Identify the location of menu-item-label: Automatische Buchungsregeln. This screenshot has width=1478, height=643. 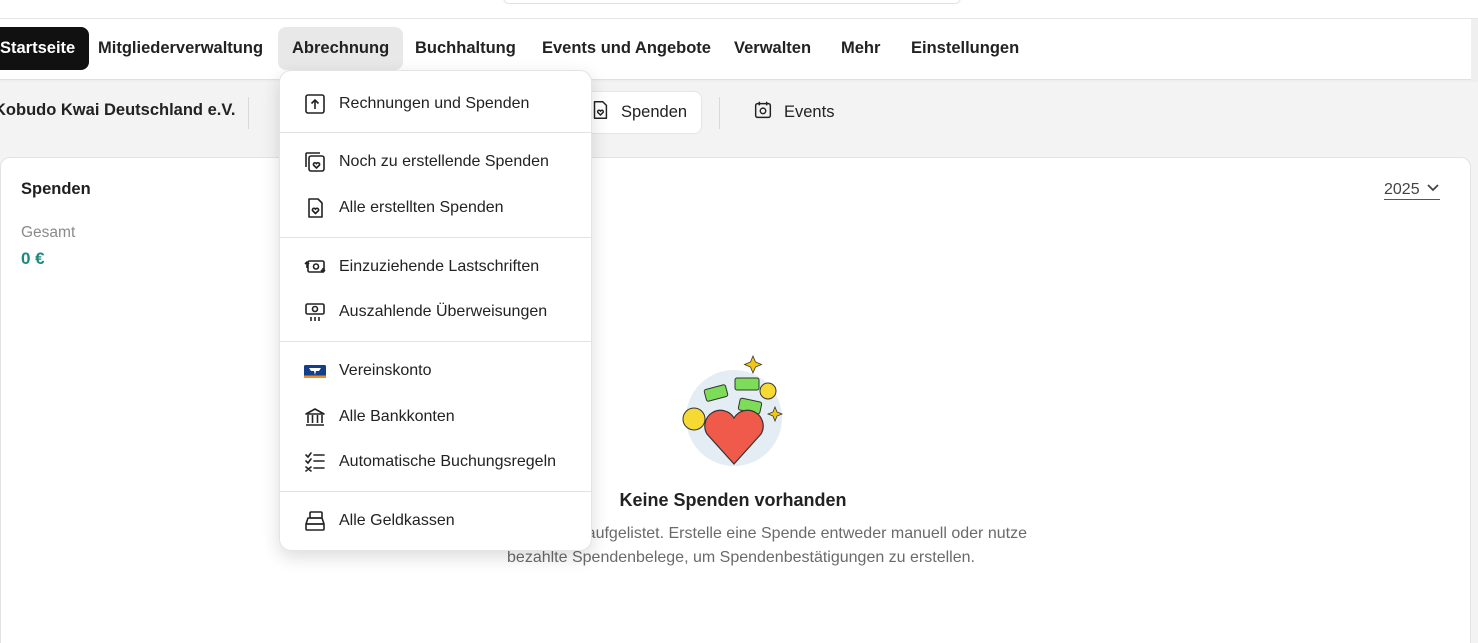
(448, 461).